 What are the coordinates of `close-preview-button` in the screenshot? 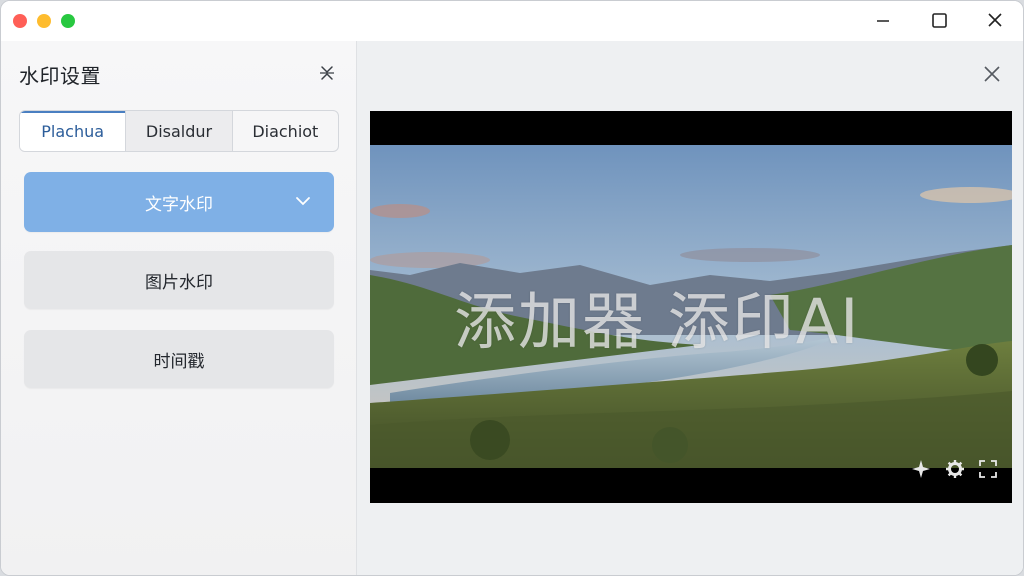 It's located at (992, 74).